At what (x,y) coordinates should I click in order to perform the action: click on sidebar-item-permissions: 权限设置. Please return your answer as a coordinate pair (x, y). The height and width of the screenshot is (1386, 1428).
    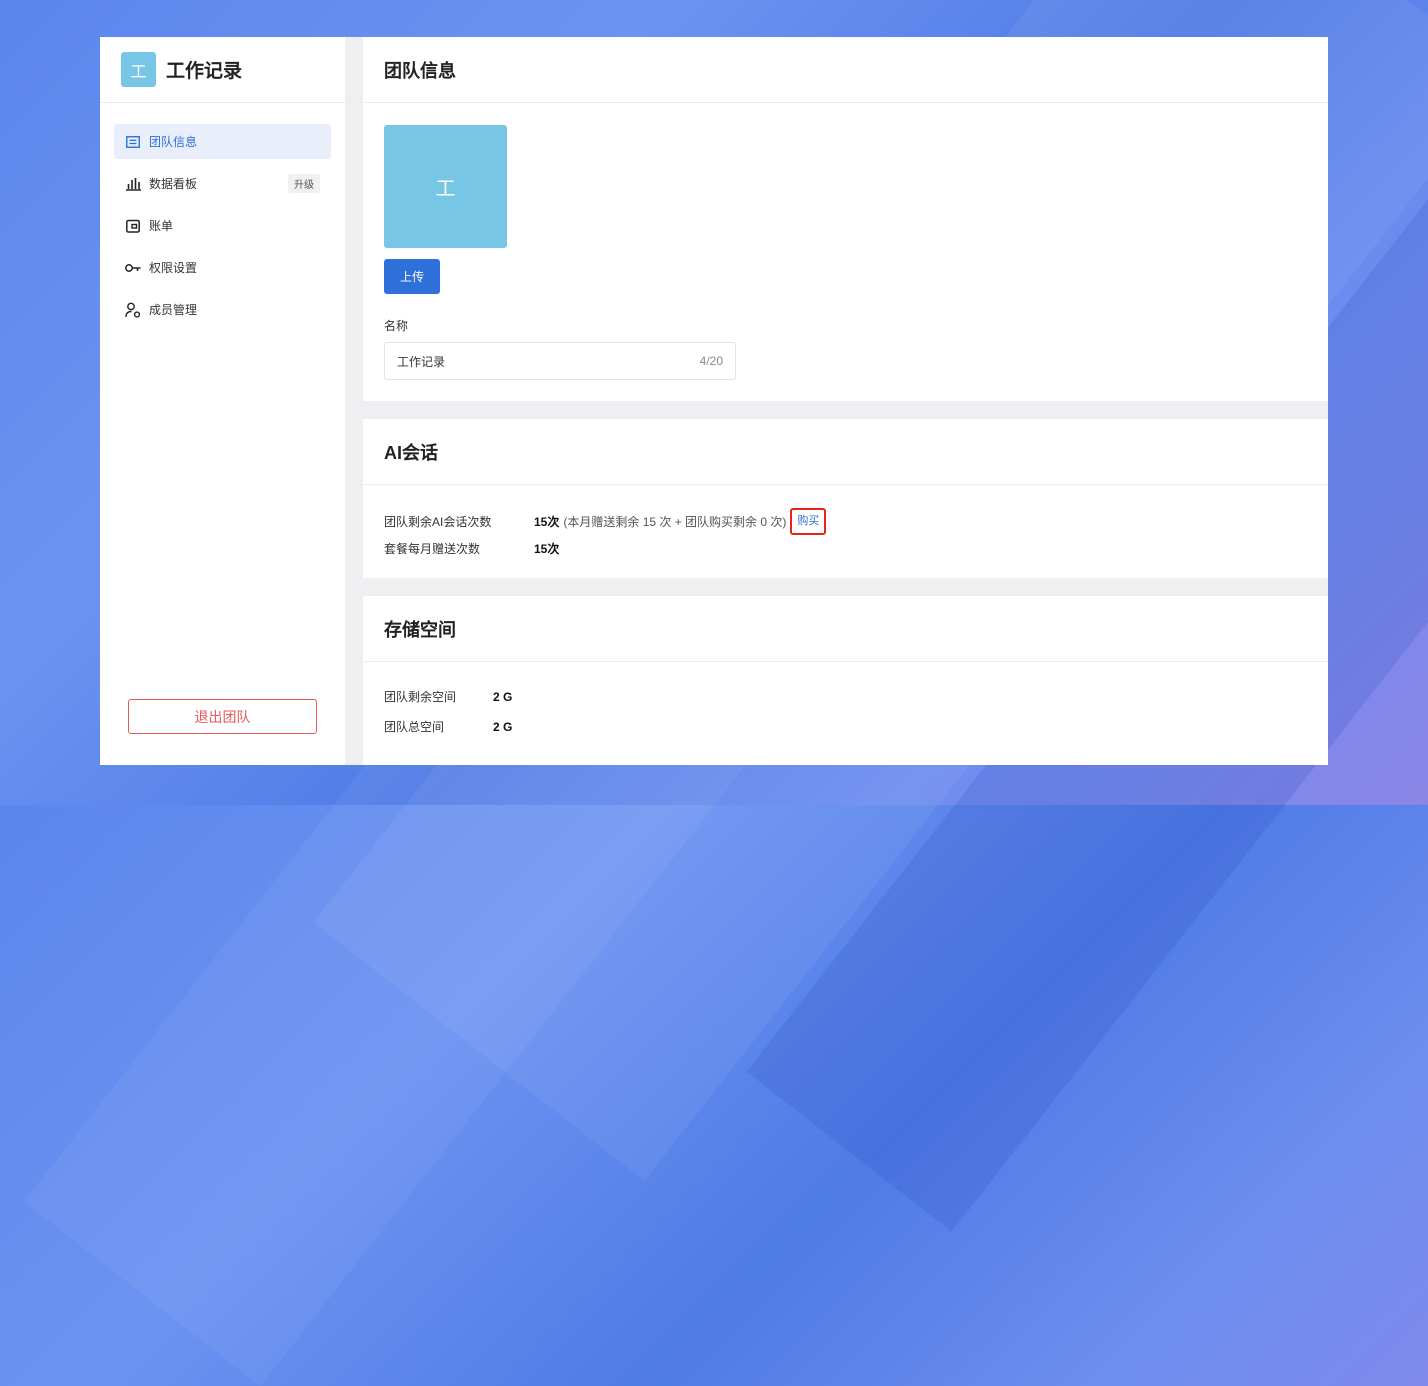
    Looking at the image, I should click on (222, 267).